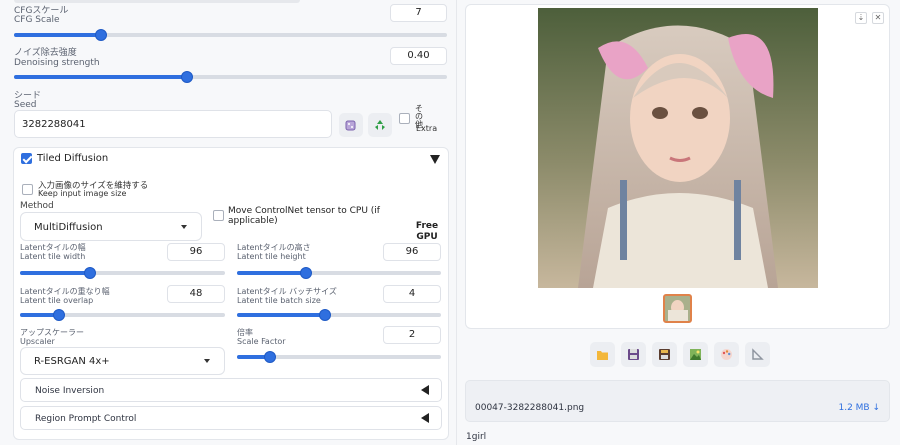  I want to click on zip-icon, so click(664, 354).